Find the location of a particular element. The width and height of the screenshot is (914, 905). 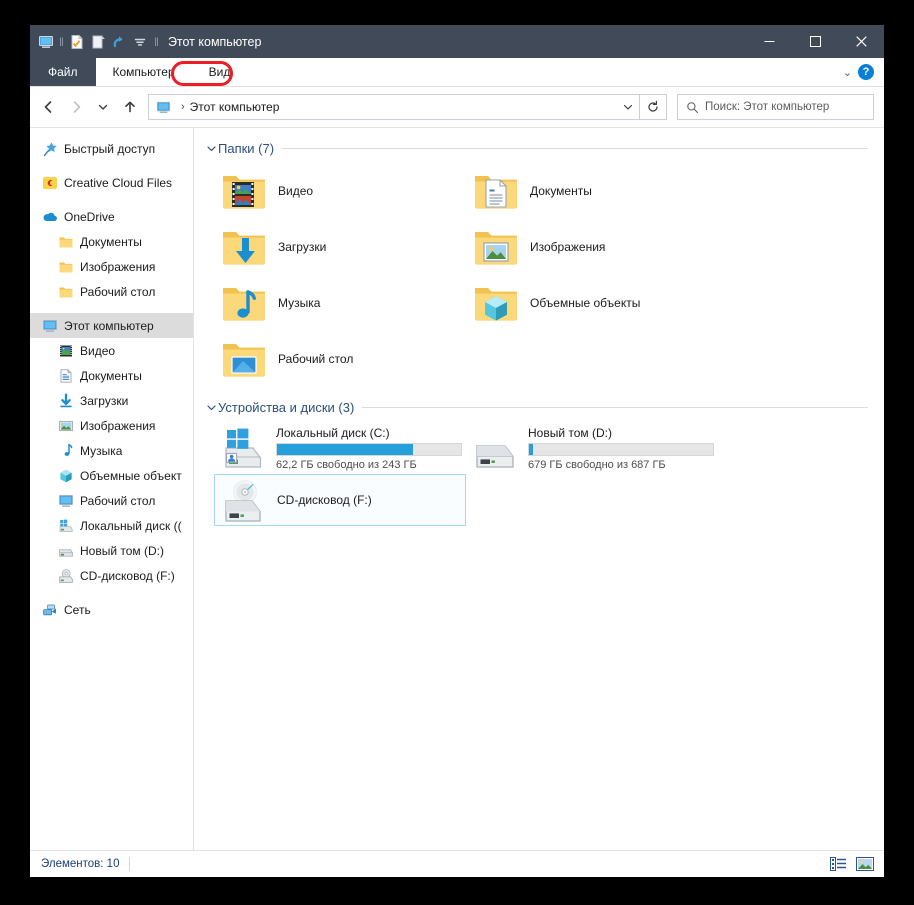

drive-big is located at coordinates (496, 448).